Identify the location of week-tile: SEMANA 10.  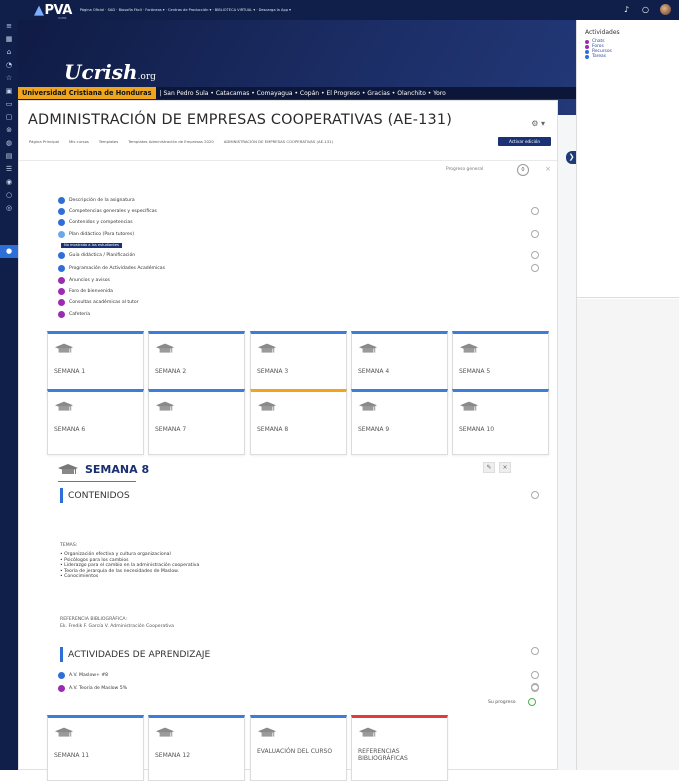
(500, 422).